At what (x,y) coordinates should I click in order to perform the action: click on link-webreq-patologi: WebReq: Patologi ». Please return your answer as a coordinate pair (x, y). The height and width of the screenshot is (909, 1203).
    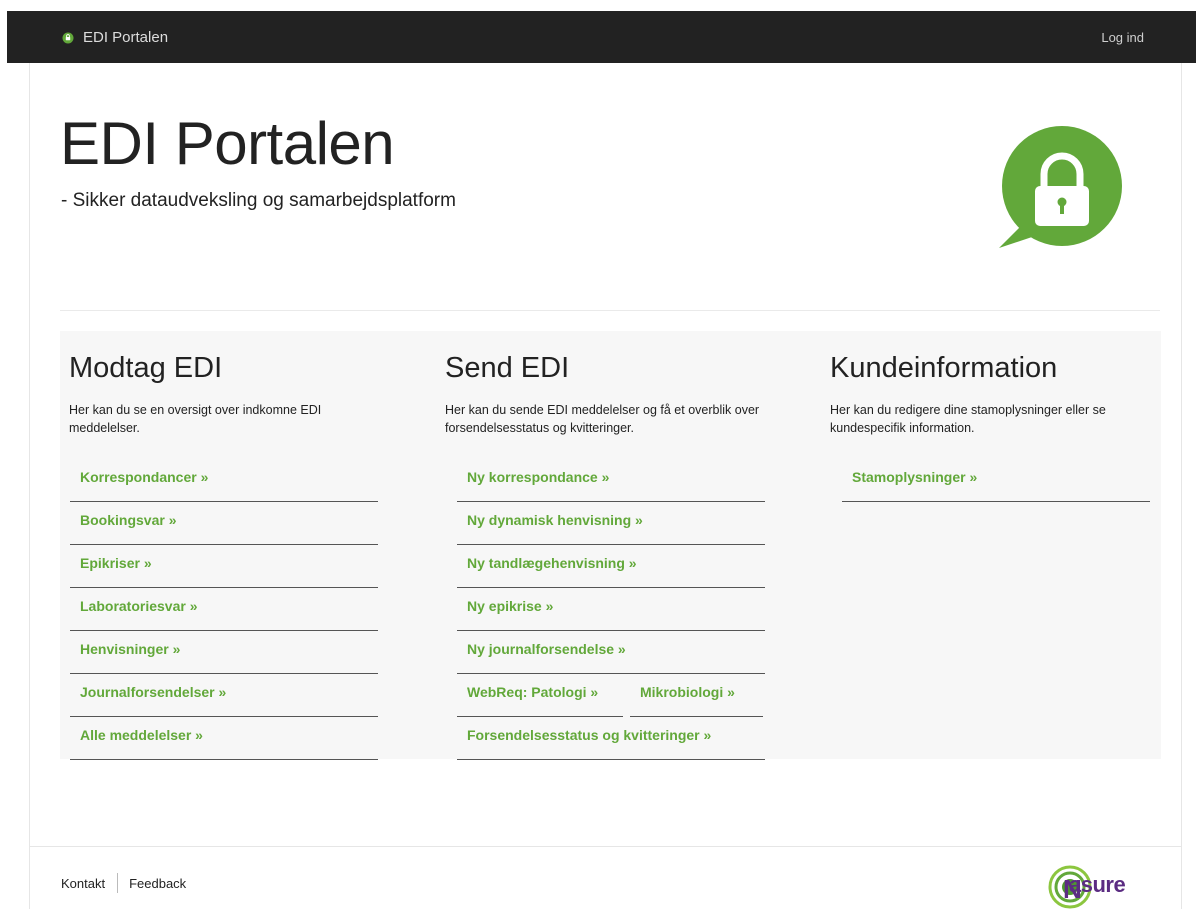
    Looking at the image, I should click on (540, 695).